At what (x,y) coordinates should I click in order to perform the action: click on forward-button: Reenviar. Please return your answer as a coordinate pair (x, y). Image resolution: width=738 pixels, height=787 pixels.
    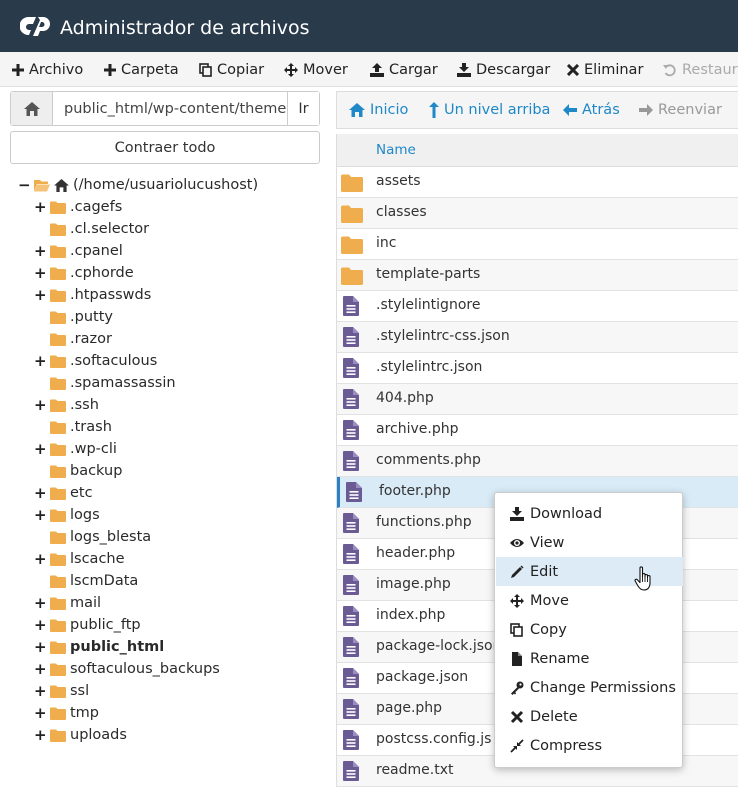
    Looking at the image, I should click on (680, 110).